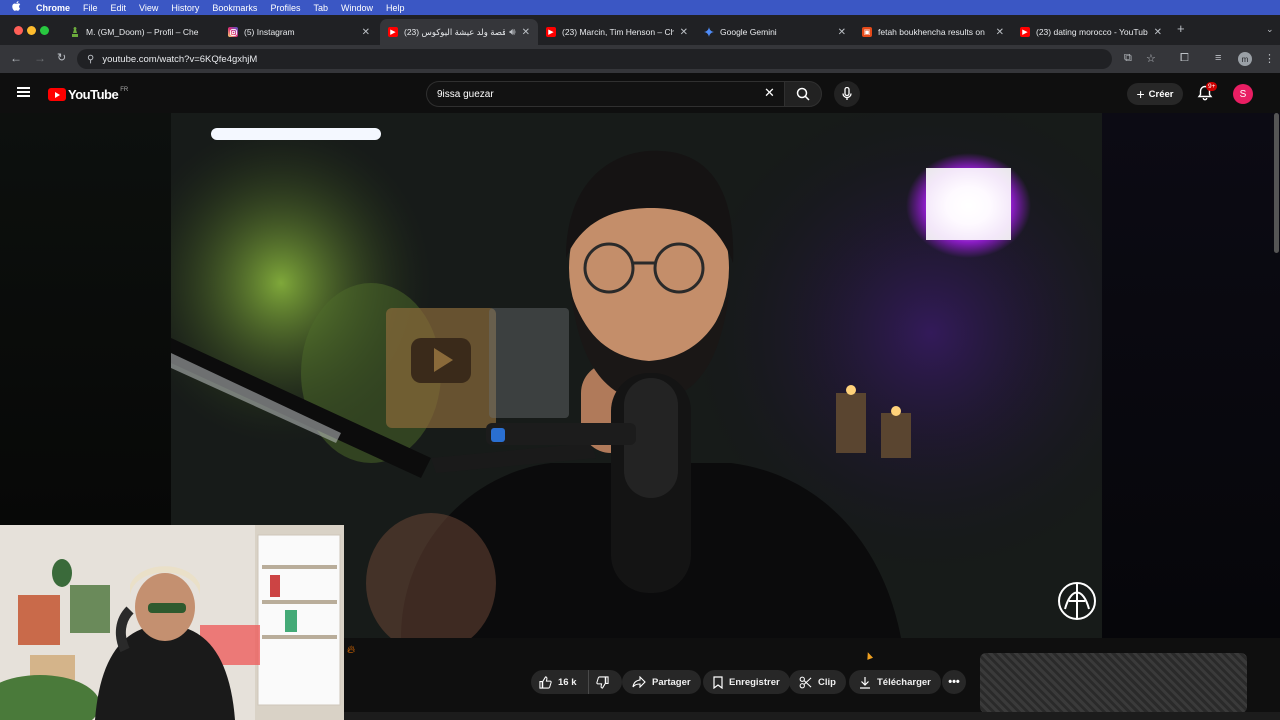 This screenshot has height=720, width=1280. What do you see at coordinates (351, 650) in the screenshot?
I see `fire-emoji-icon: 🔥︎` at bounding box center [351, 650].